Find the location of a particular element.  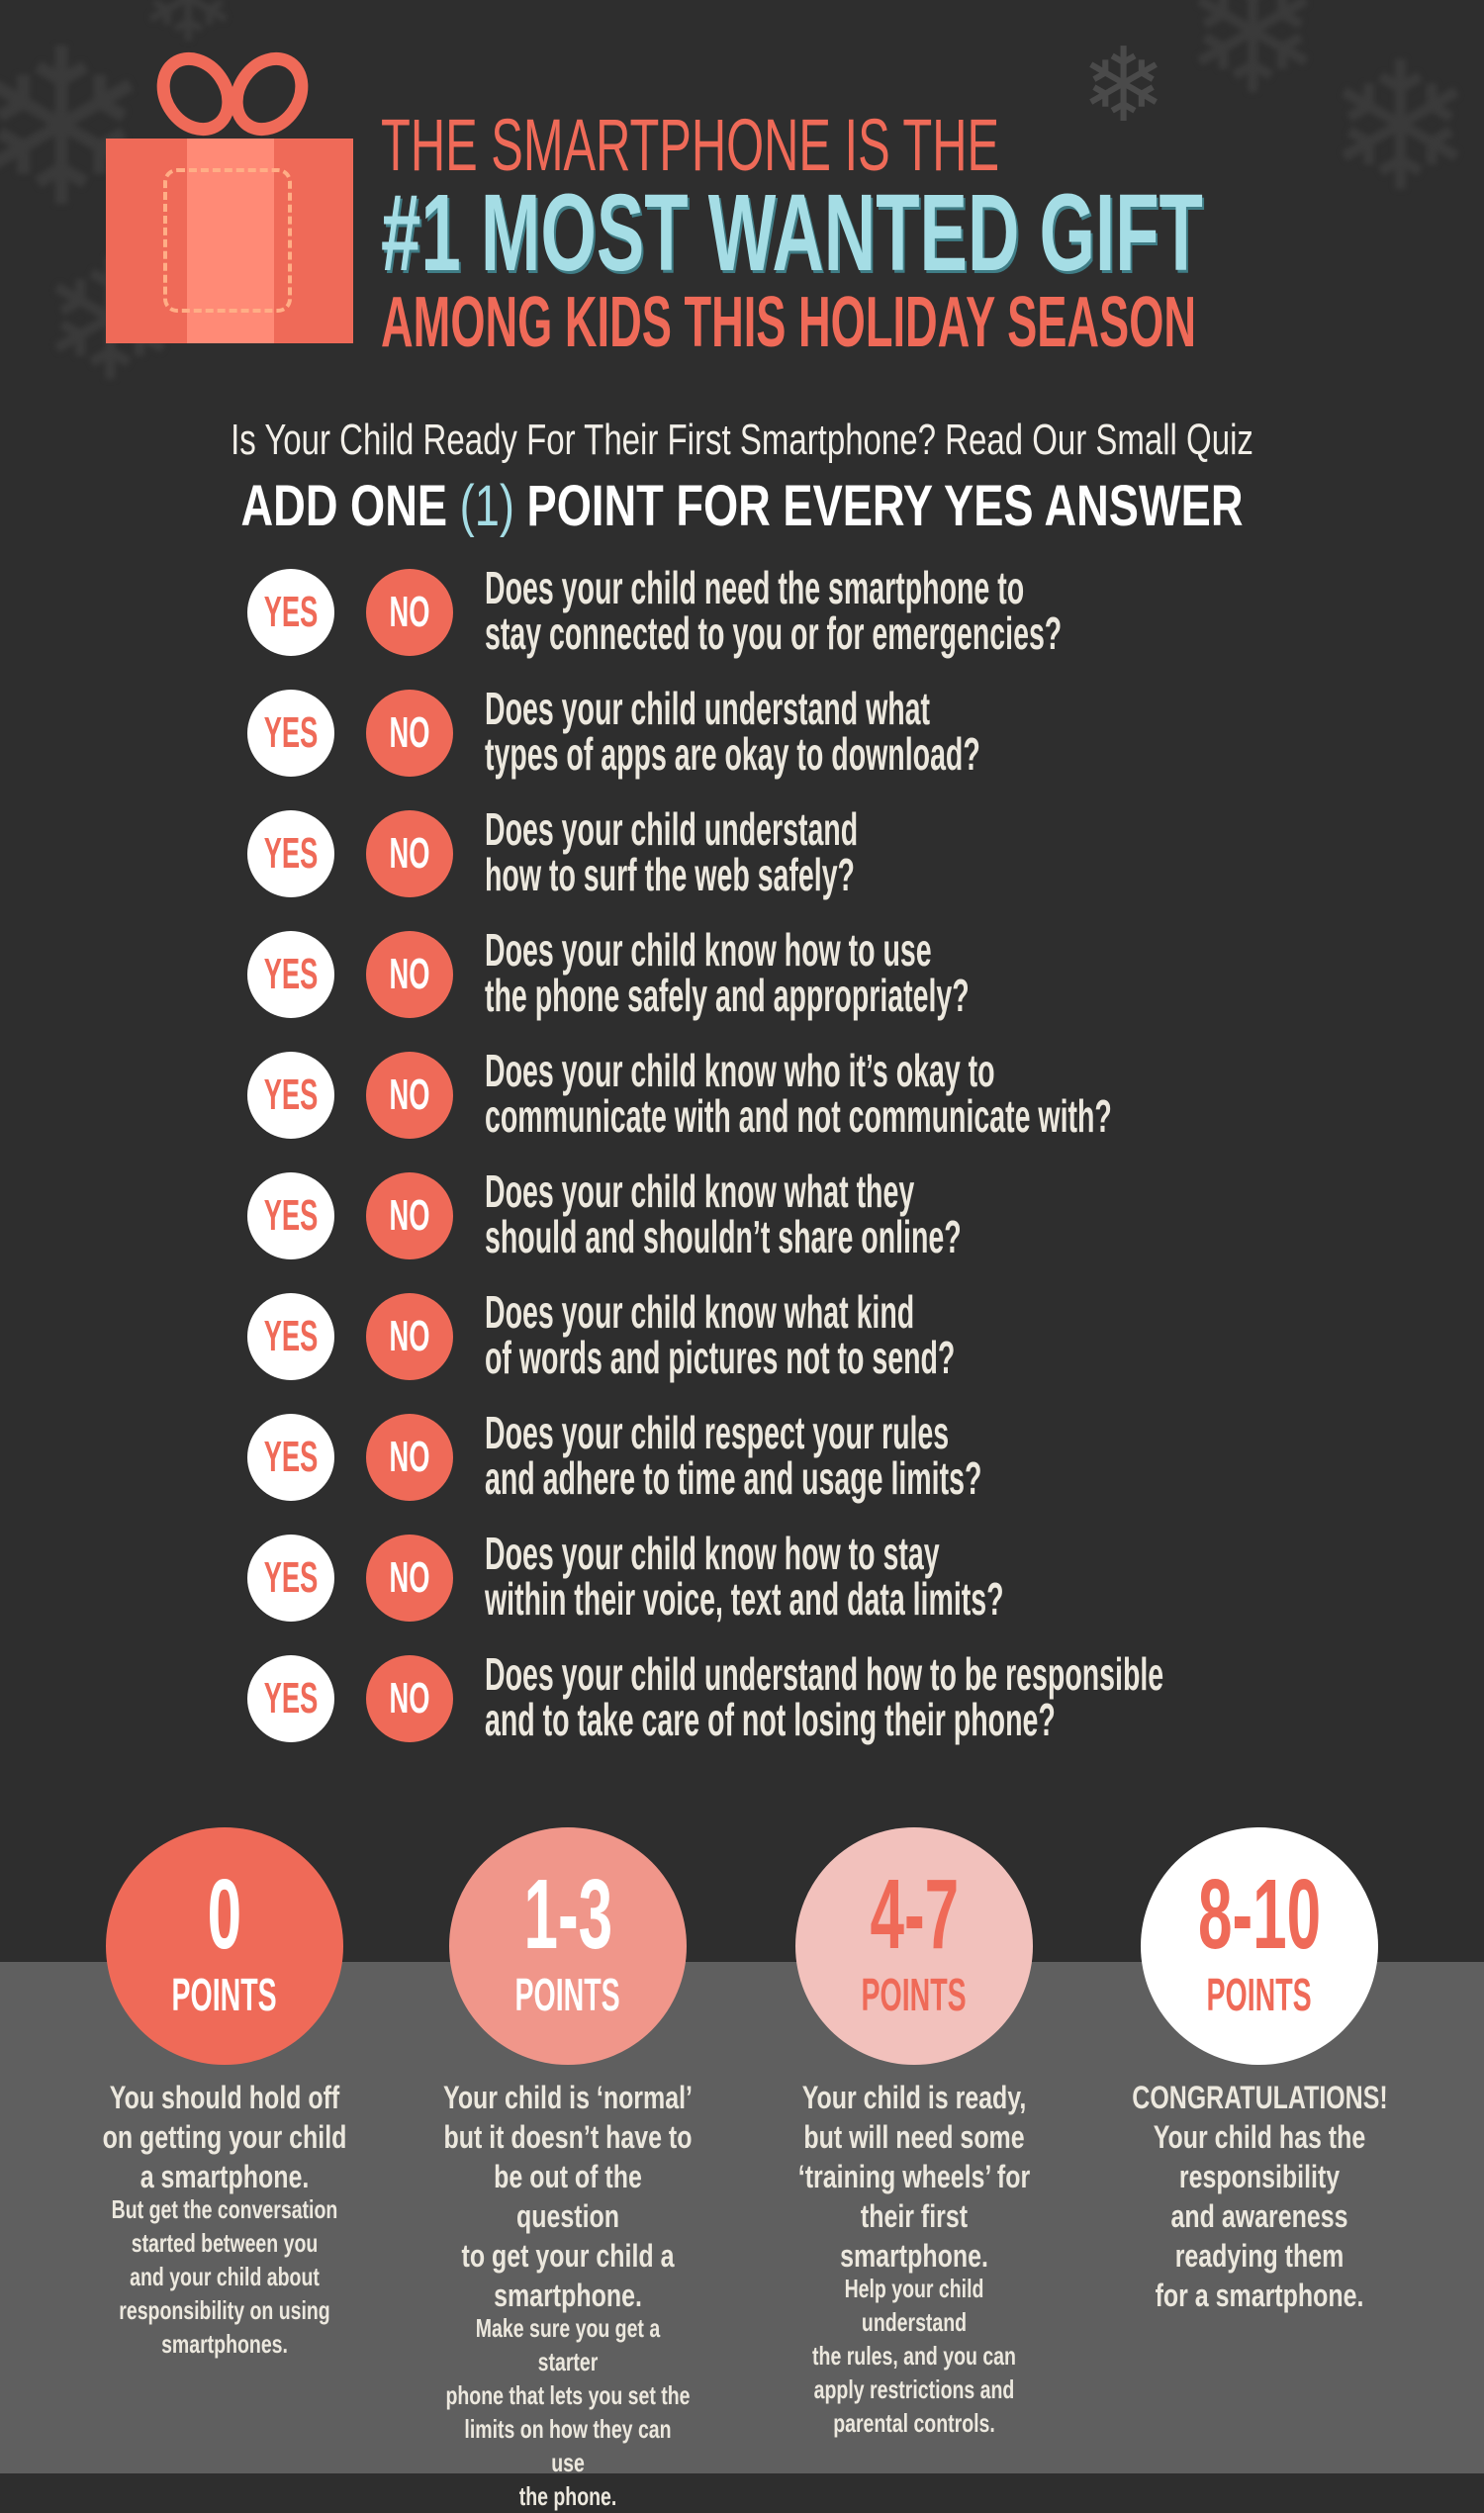

question-line-1: Does your child respect your rules is located at coordinates (717, 1432).